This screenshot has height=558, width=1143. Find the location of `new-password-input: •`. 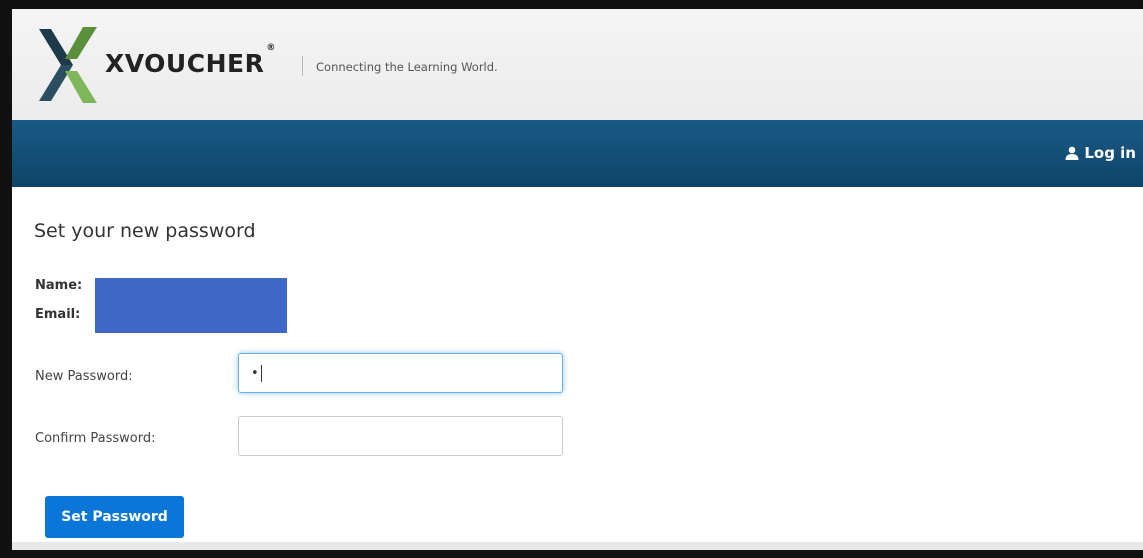

new-password-input: • is located at coordinates (400, 373).